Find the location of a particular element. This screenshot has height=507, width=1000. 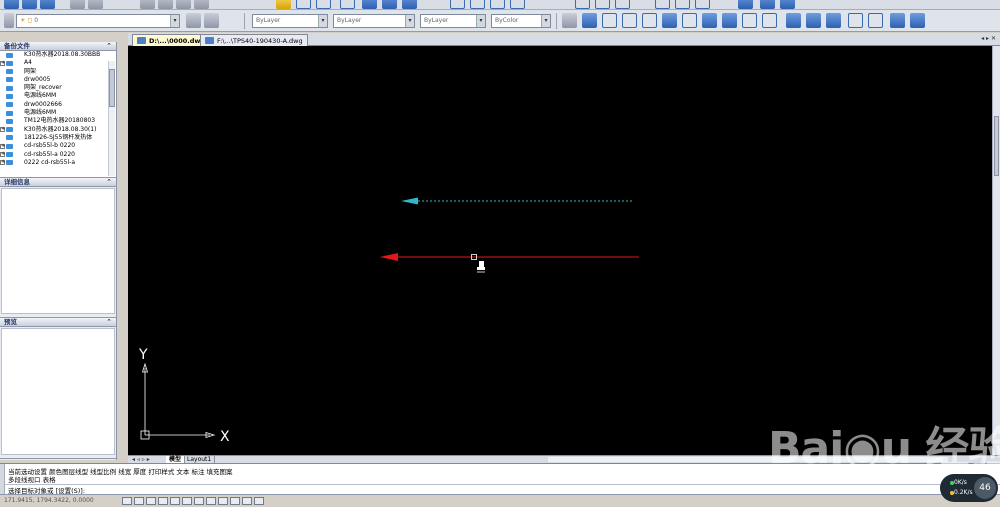

erase-icon is located at coordinates (569, 20).